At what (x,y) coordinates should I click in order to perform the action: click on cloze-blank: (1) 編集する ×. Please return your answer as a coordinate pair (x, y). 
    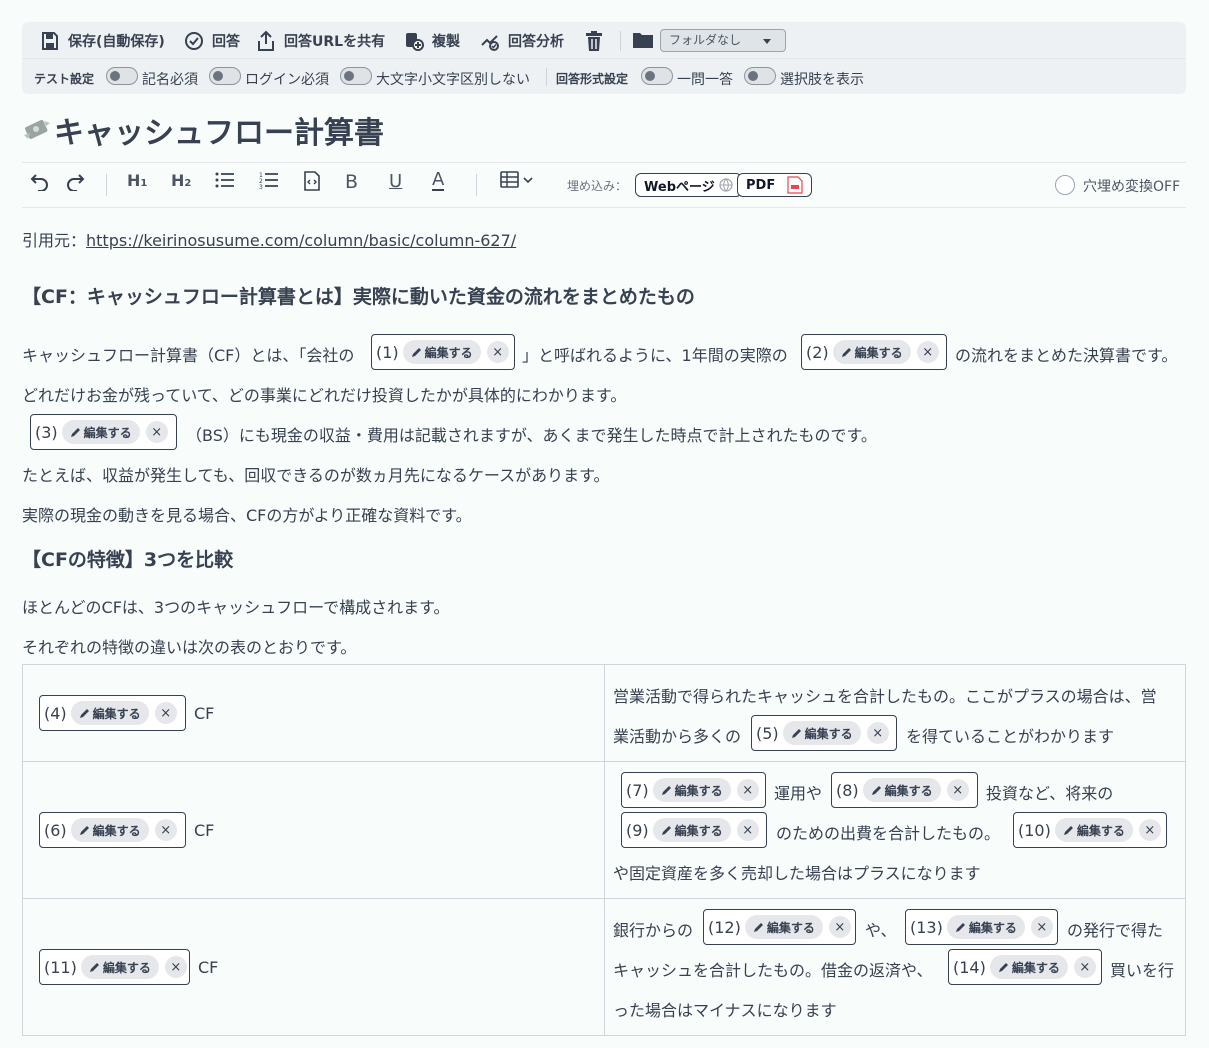
    Looking at the image, I should click on (443, 352).